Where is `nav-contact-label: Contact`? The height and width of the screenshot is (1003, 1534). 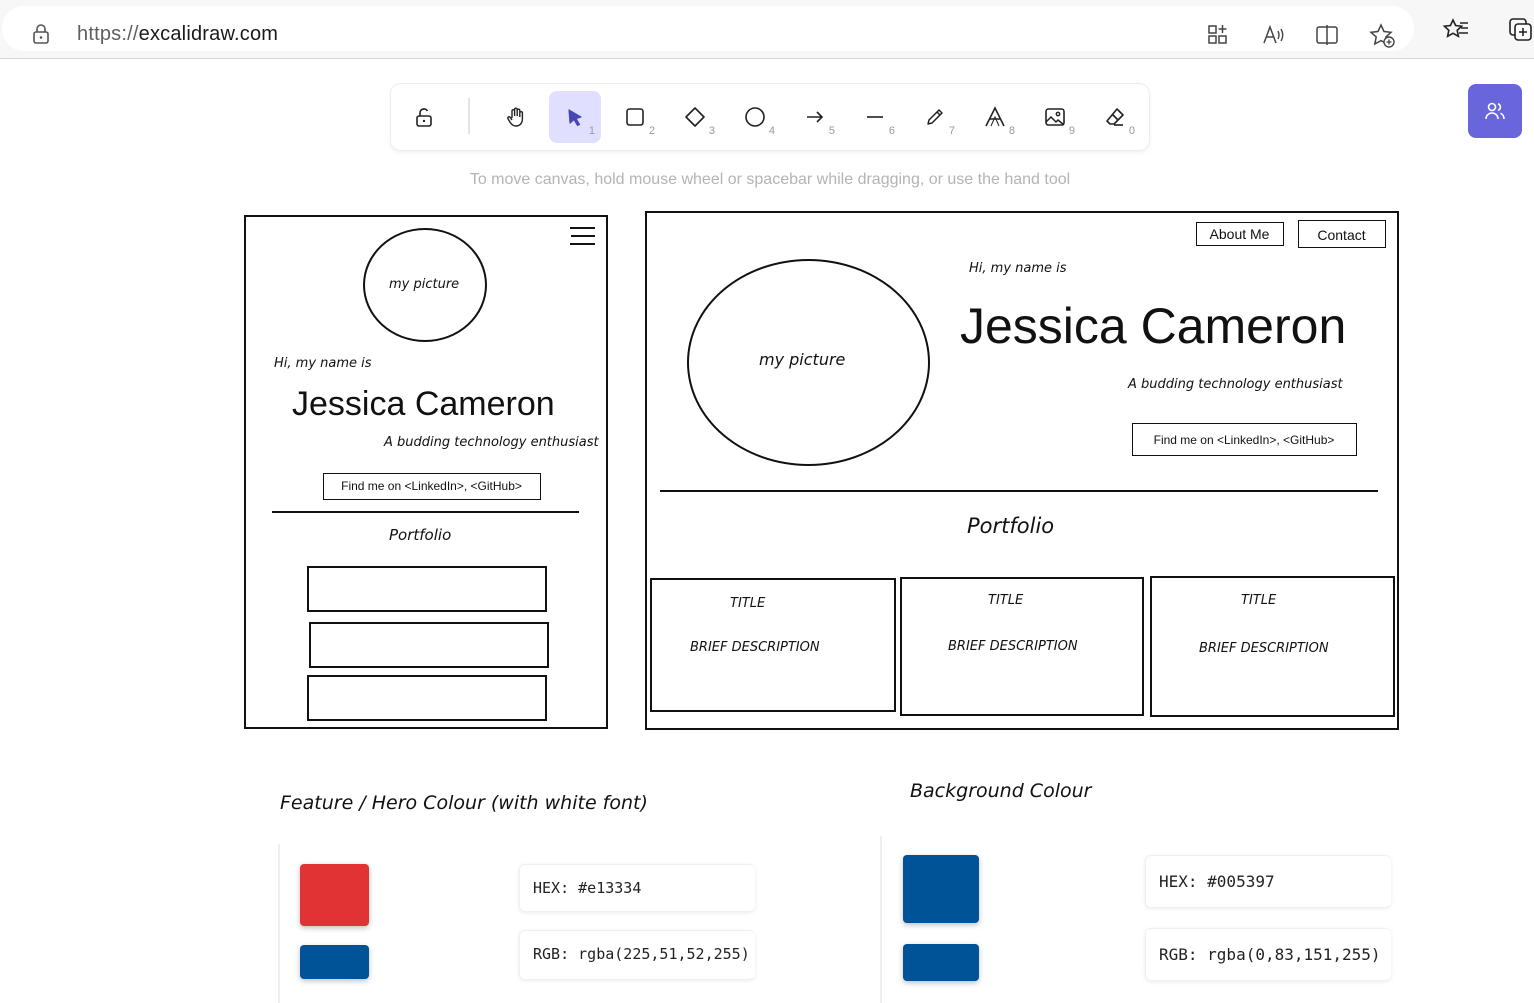 nav-contact-label: Contact is located at coordinates (1341, 235).